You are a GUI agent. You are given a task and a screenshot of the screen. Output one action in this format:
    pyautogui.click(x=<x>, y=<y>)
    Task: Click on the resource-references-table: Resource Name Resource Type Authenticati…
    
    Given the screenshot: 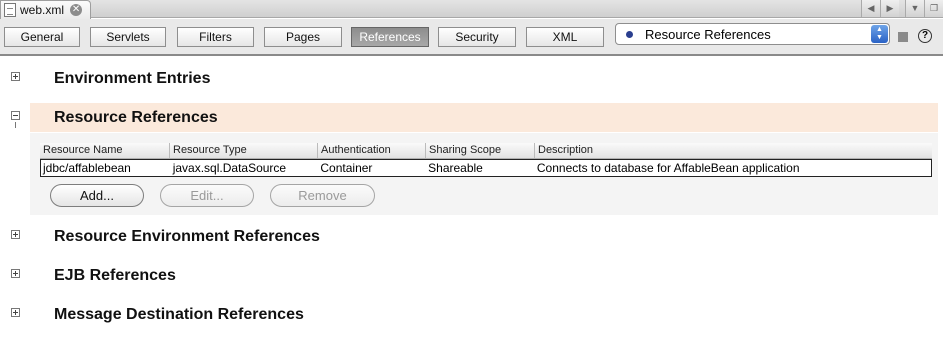 What is the action you would take?
    pyautogui.click(x=486, y=160)
    